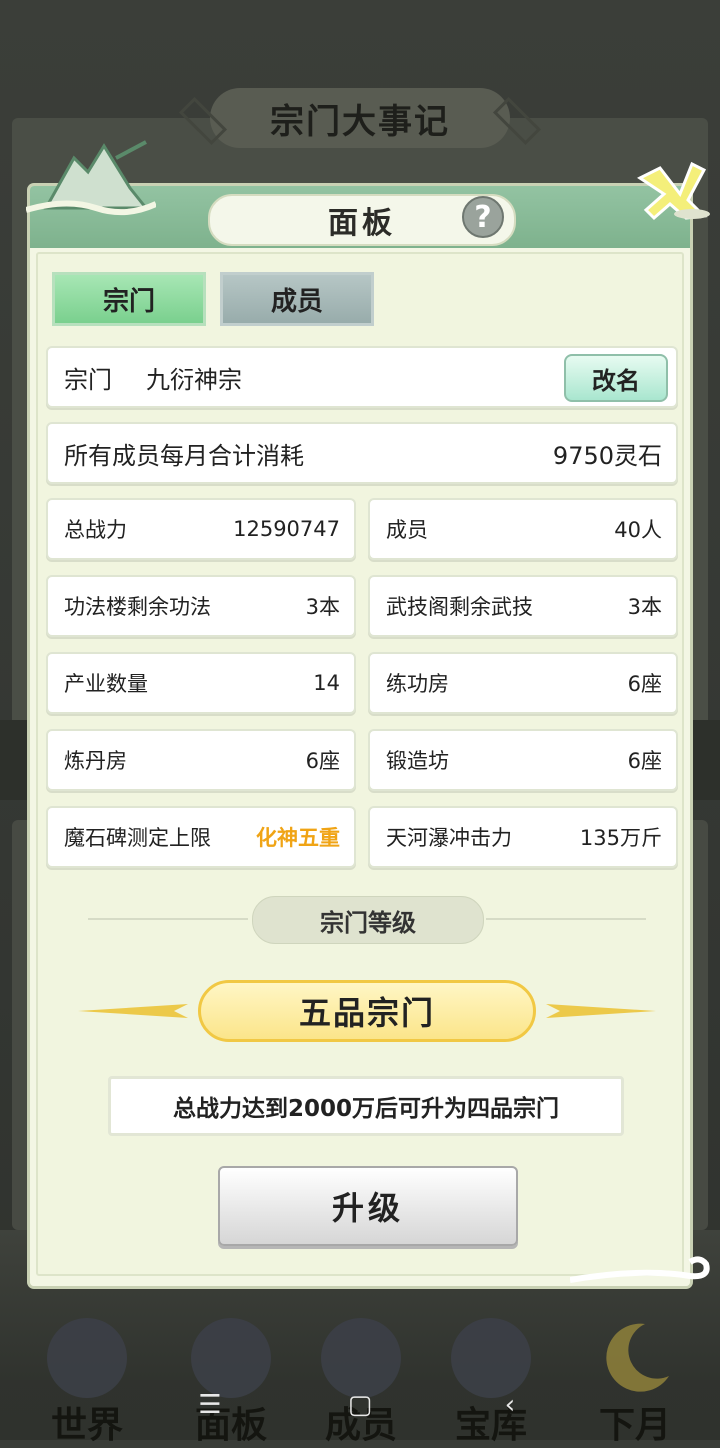  I want to click on stat-label: 练功房, so click(417, 684).